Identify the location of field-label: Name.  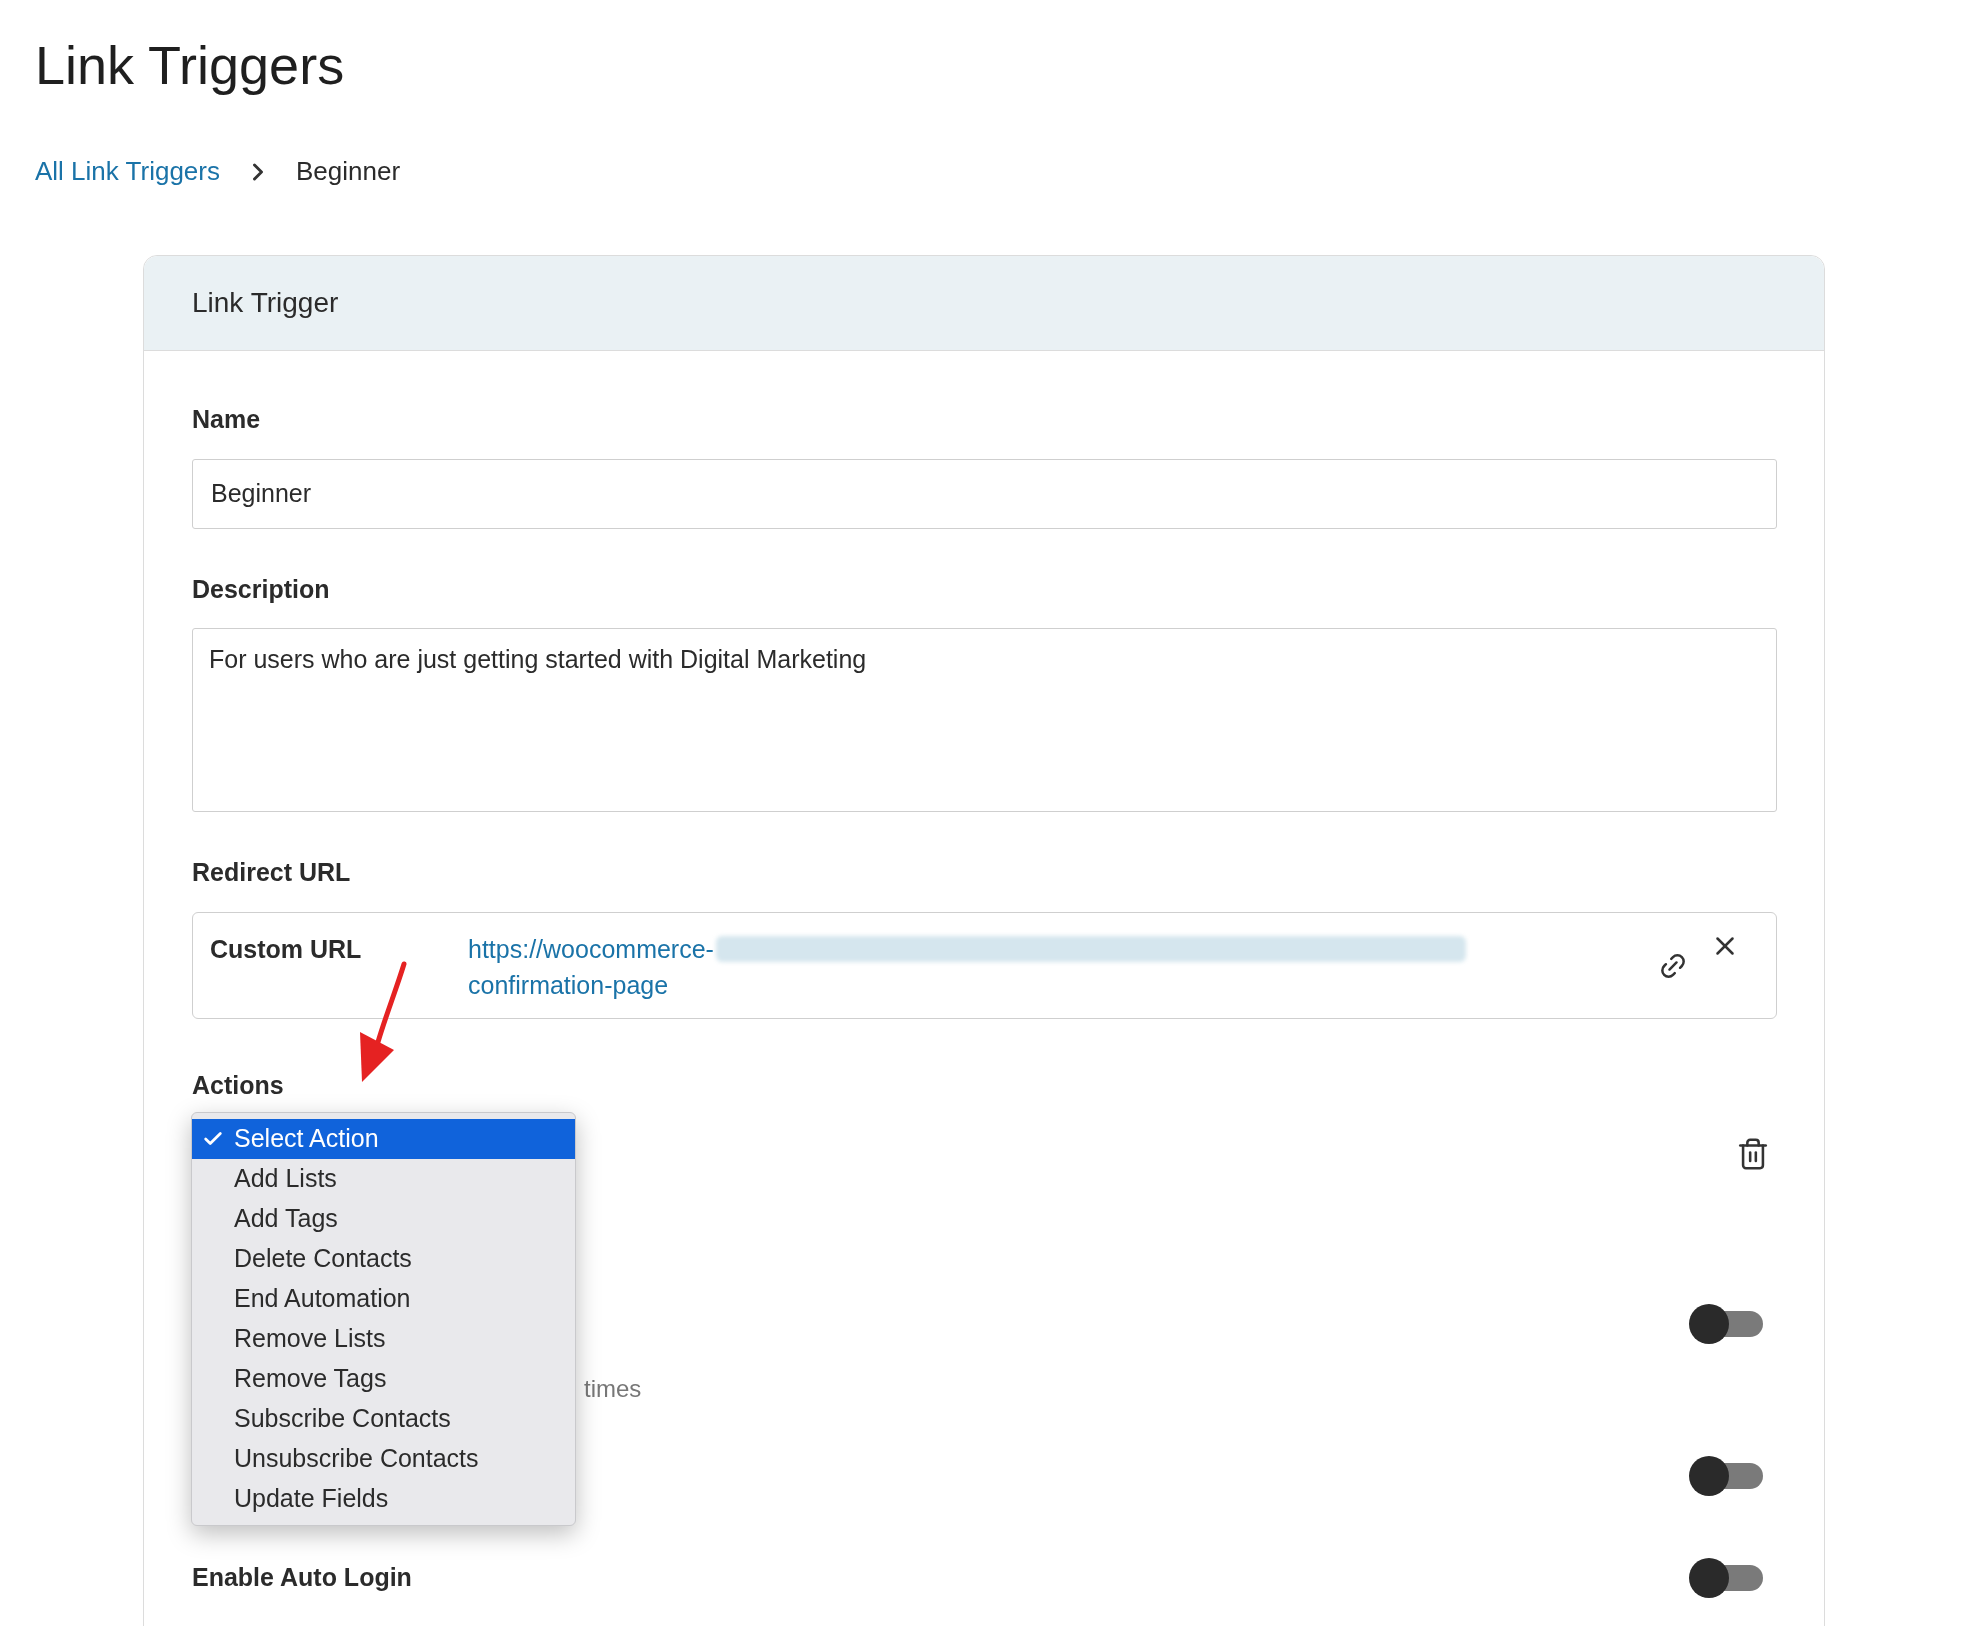
(227, 419).